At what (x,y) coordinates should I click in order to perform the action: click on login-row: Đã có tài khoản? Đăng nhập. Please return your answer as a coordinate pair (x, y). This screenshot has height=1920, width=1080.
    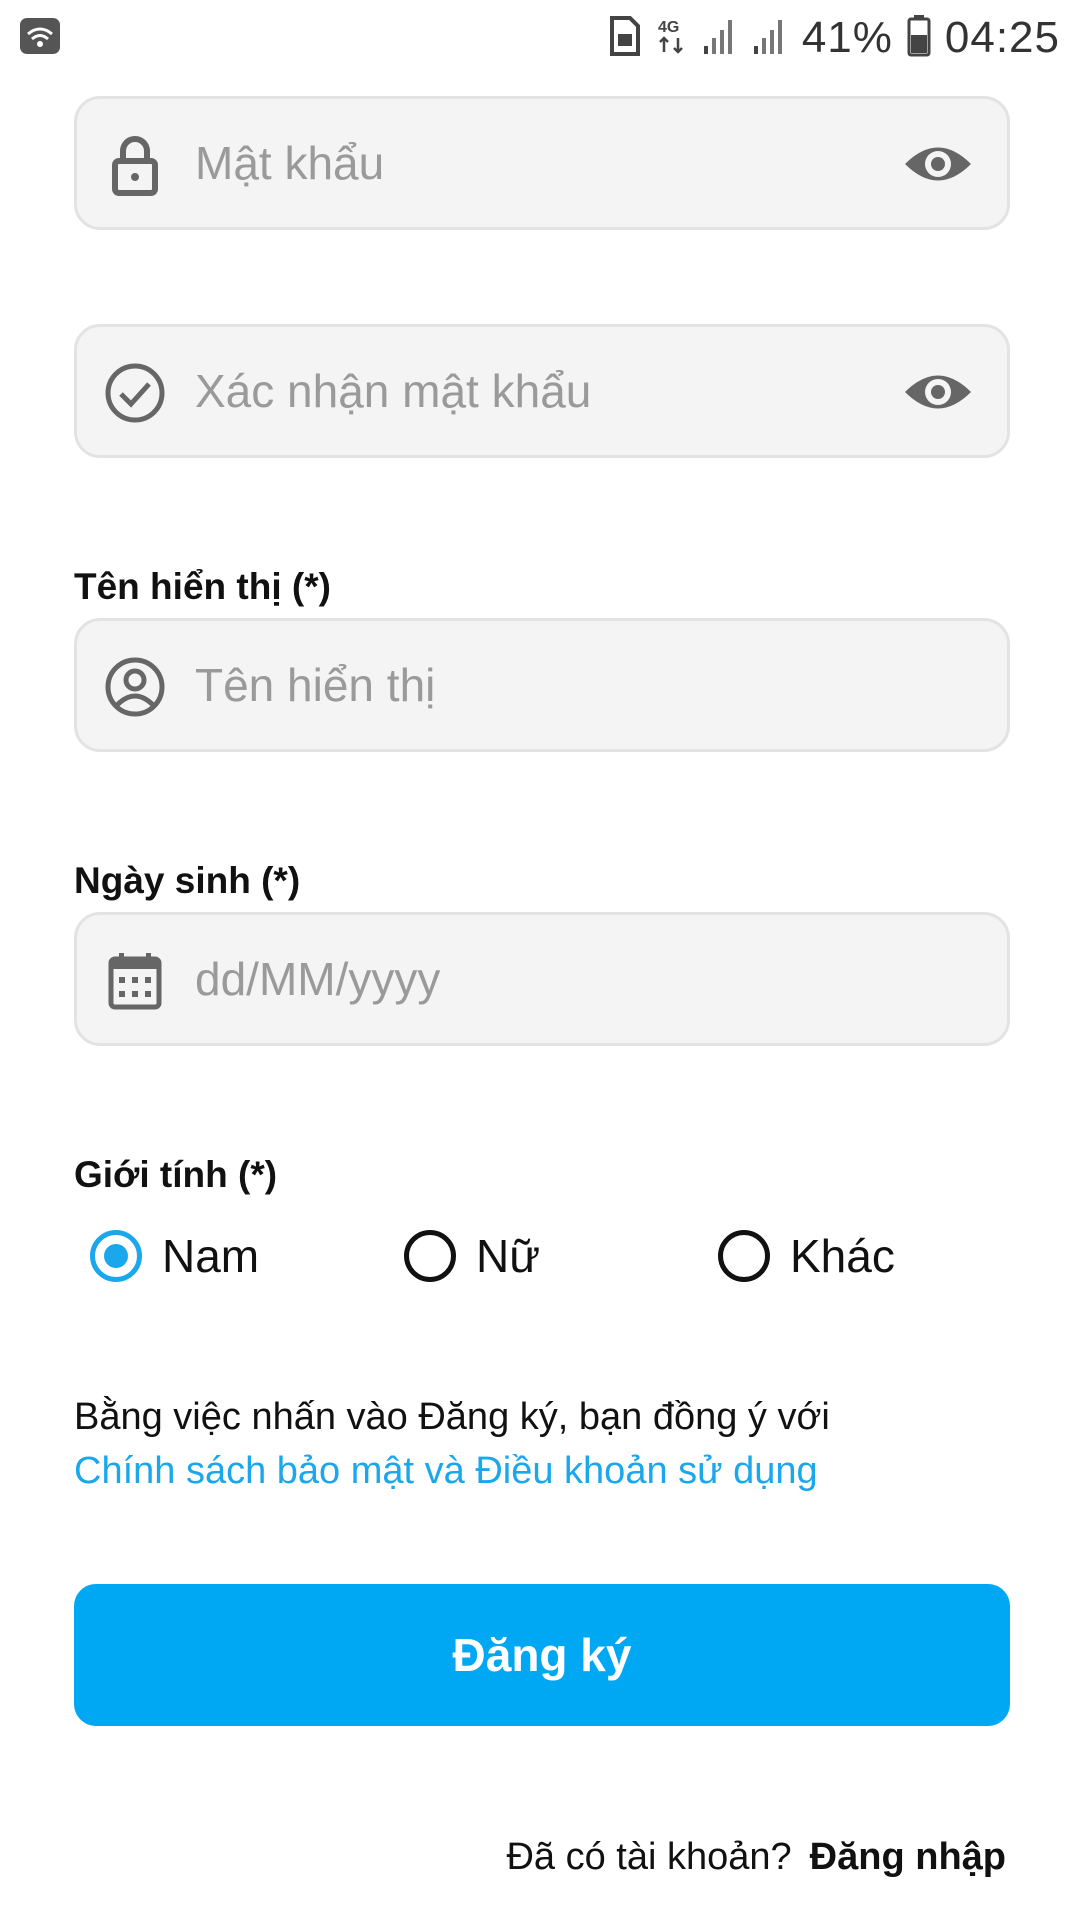
    Looking at the image, I should click on (756, 1857).